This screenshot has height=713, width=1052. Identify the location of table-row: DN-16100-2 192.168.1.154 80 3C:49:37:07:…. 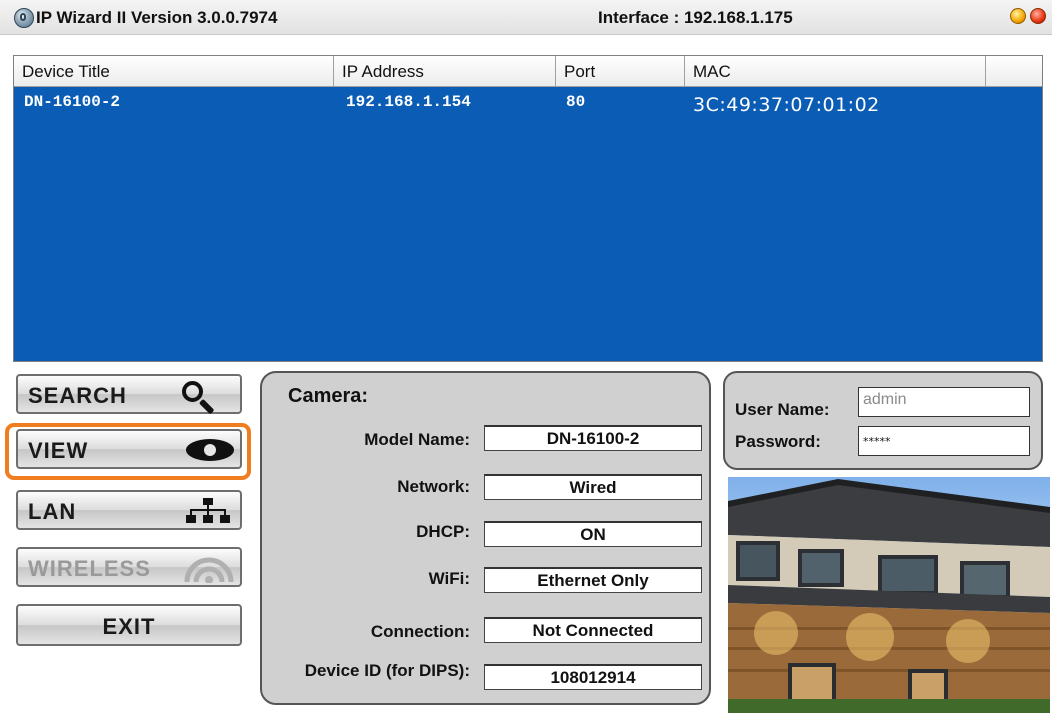
(528, 103).